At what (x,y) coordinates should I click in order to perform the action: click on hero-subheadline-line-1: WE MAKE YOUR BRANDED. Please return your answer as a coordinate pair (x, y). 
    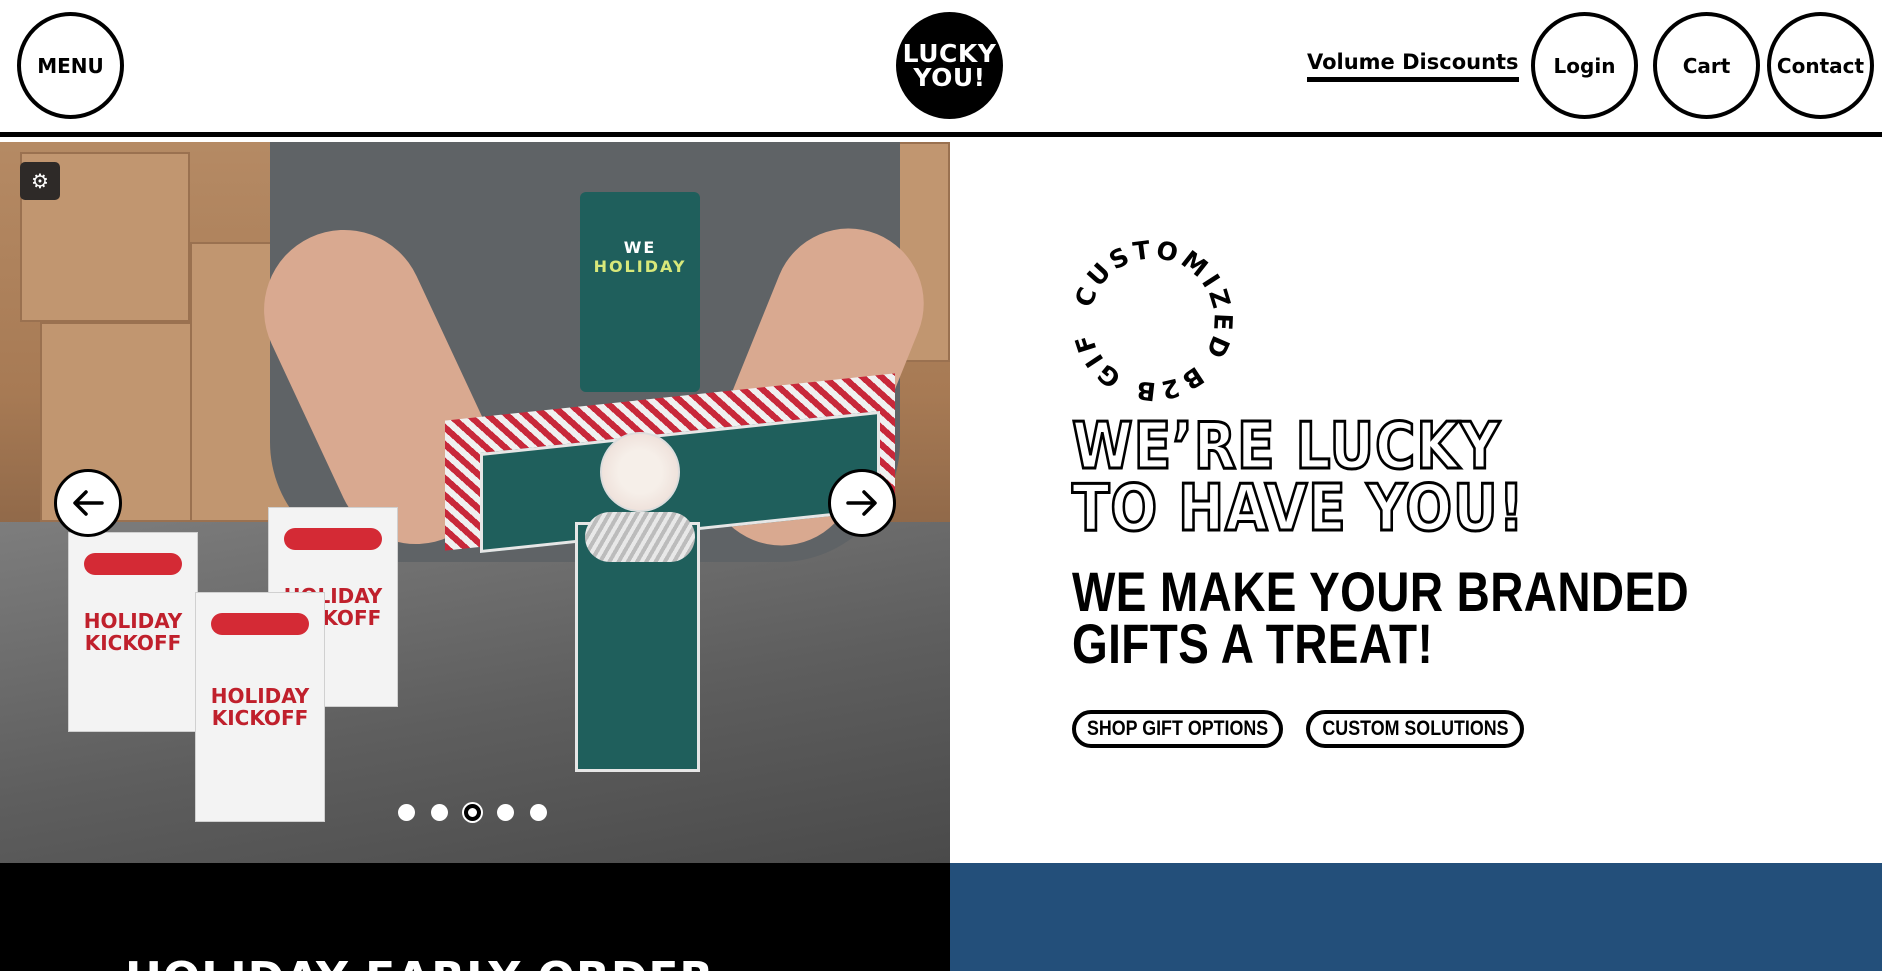
    Looking at the image, I should click on (1381, 591).